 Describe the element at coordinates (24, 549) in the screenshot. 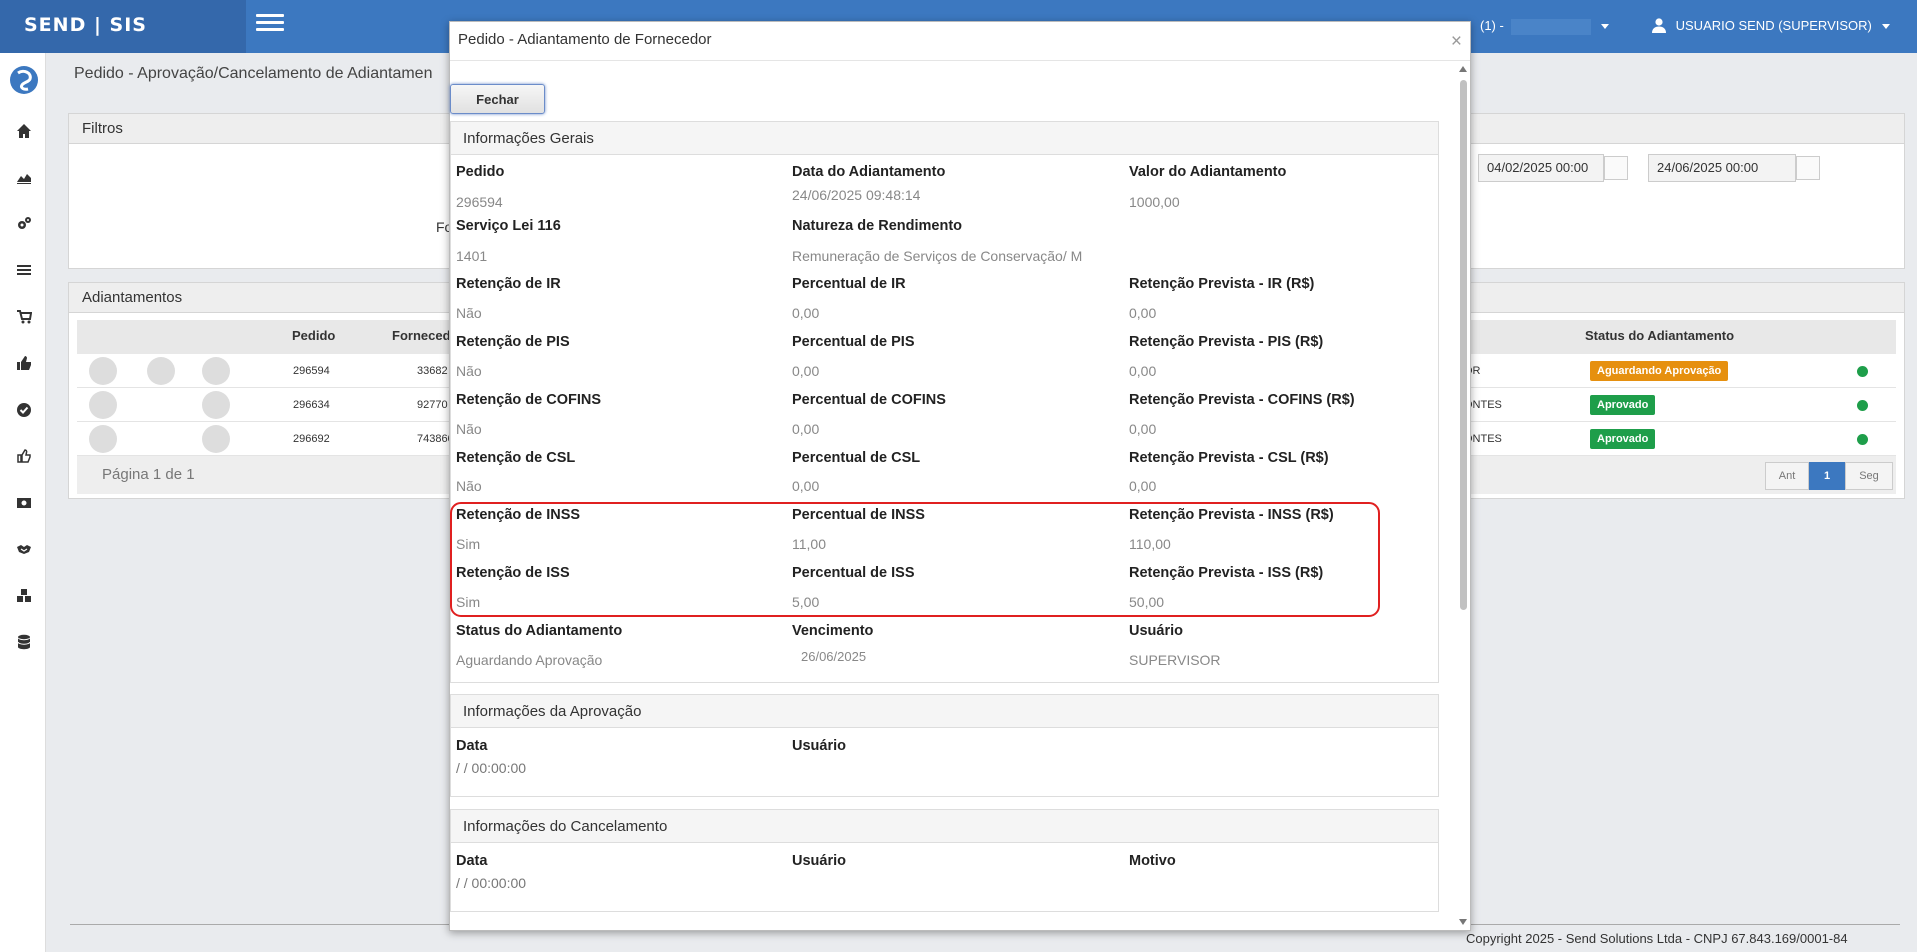

I see `handshake-icon` at that location.